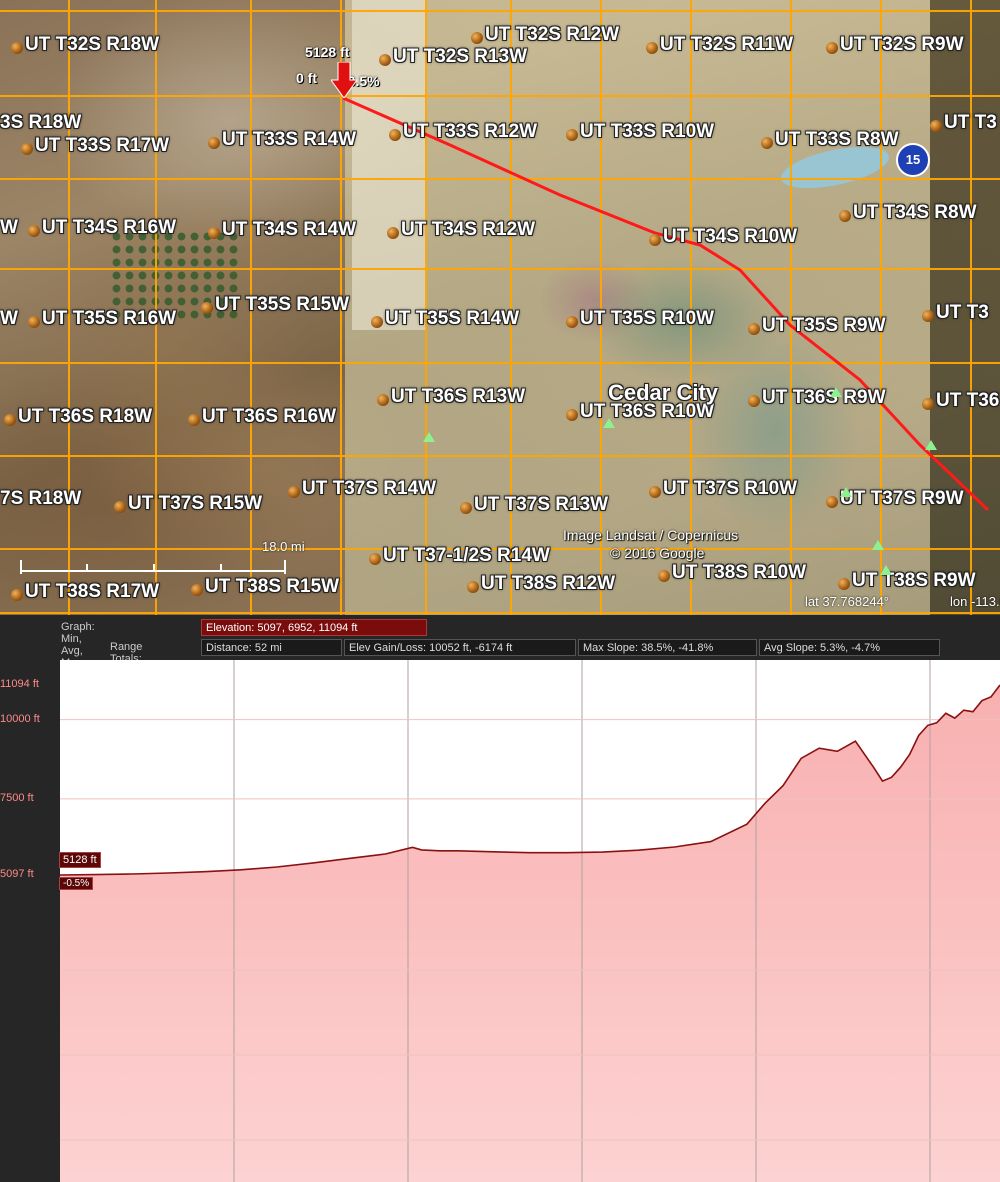 This screenshot has width=1000, height=1182. I want to click on township-label: UT T34S R14W, so click(289, 230).